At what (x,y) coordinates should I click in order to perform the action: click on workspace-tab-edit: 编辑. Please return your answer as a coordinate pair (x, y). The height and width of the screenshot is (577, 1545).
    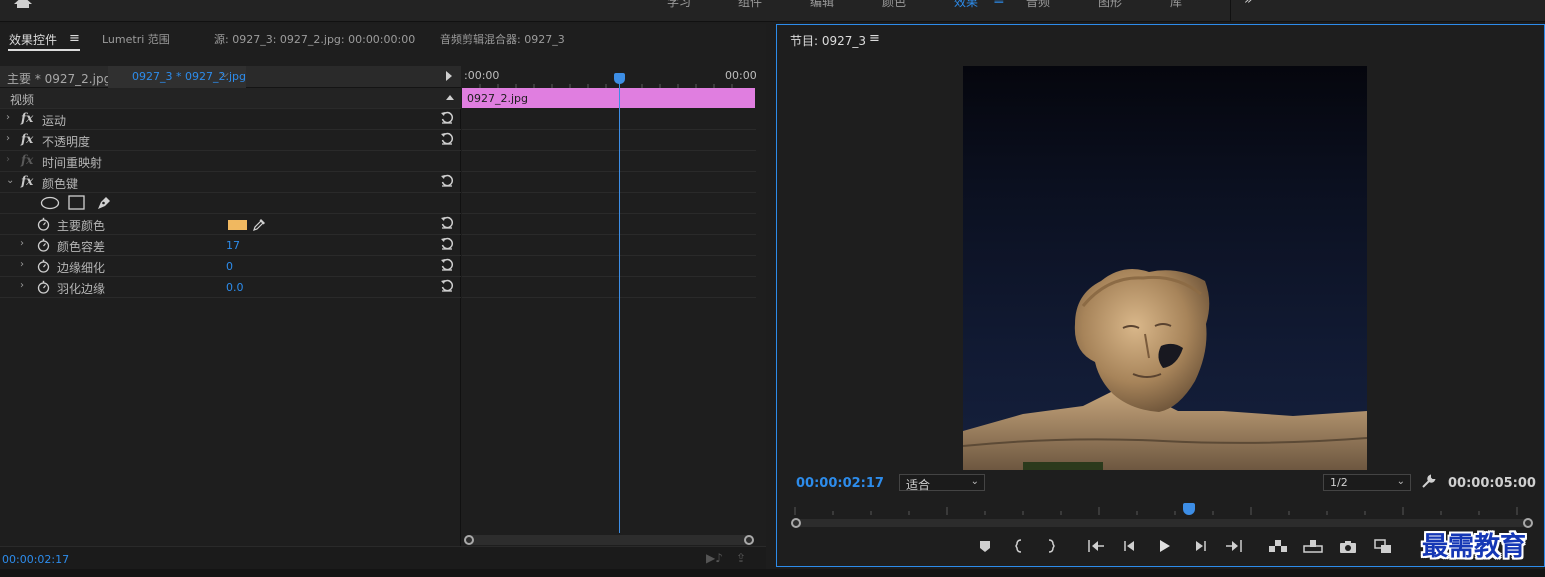
    Looking at the image, I should click on (822, 5).